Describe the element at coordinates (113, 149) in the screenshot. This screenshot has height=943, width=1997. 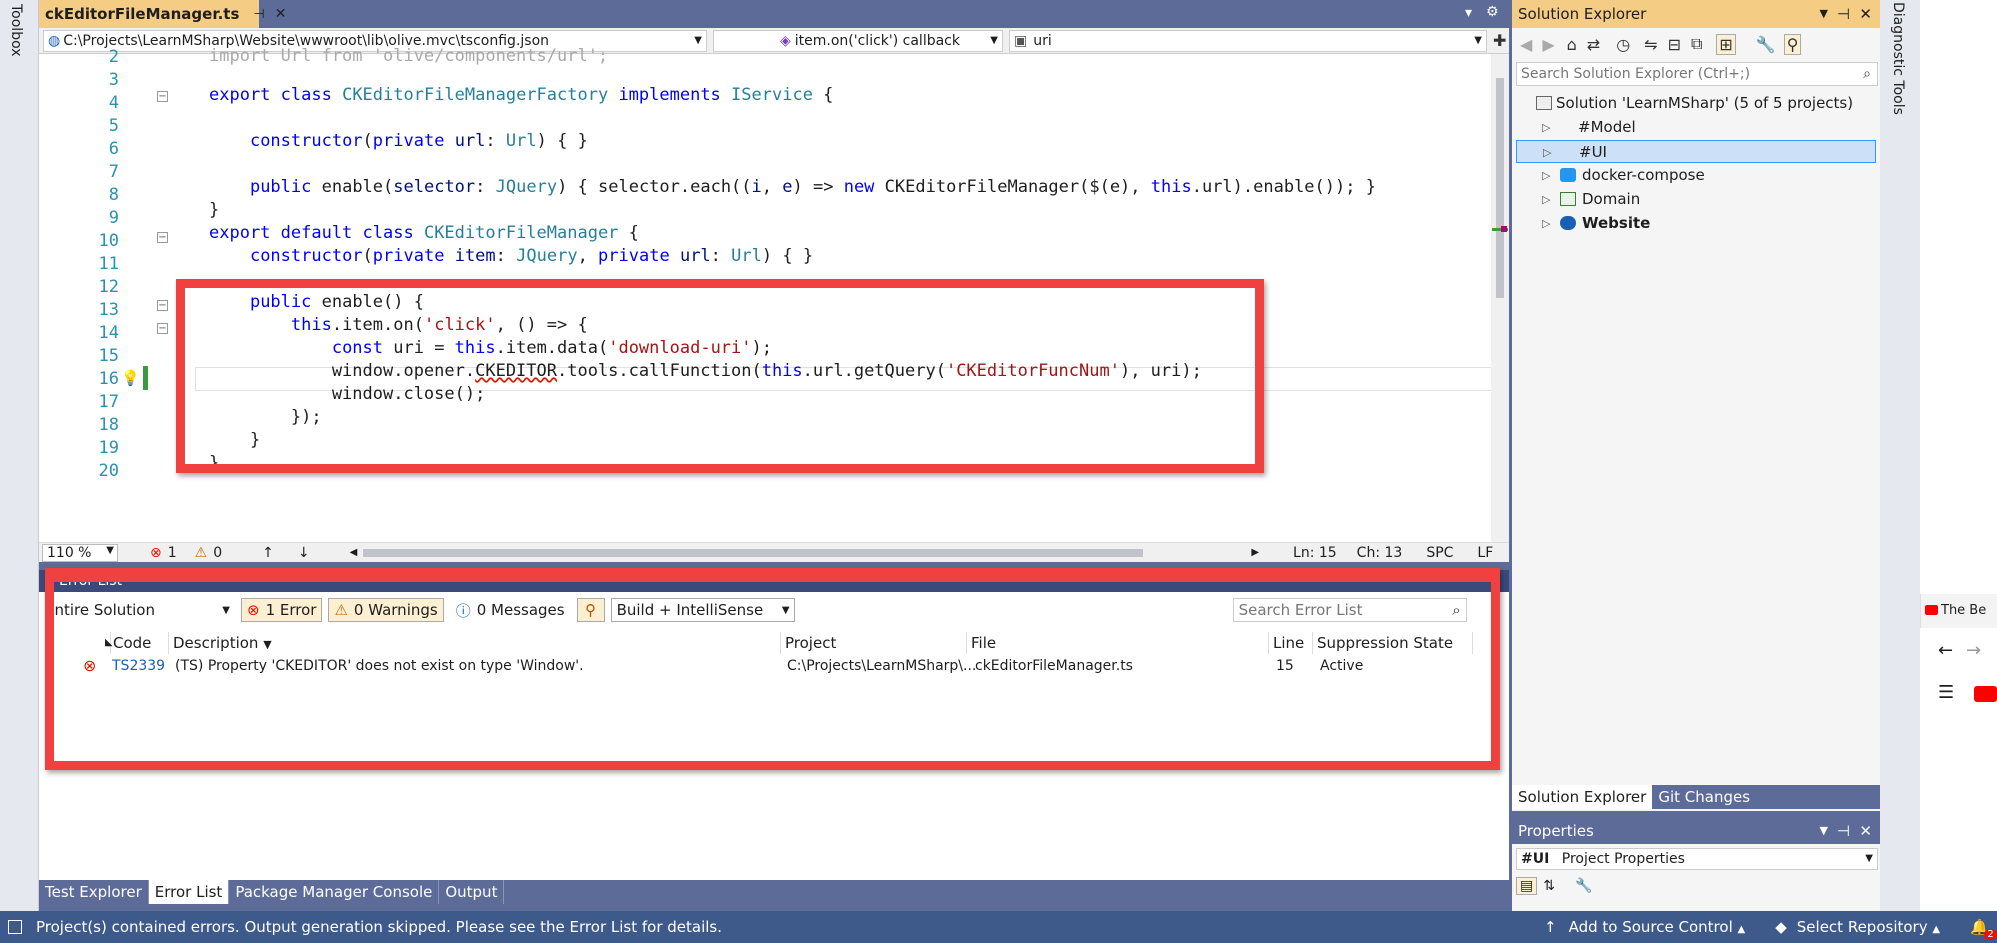
I see `line-number: 6` at that location.